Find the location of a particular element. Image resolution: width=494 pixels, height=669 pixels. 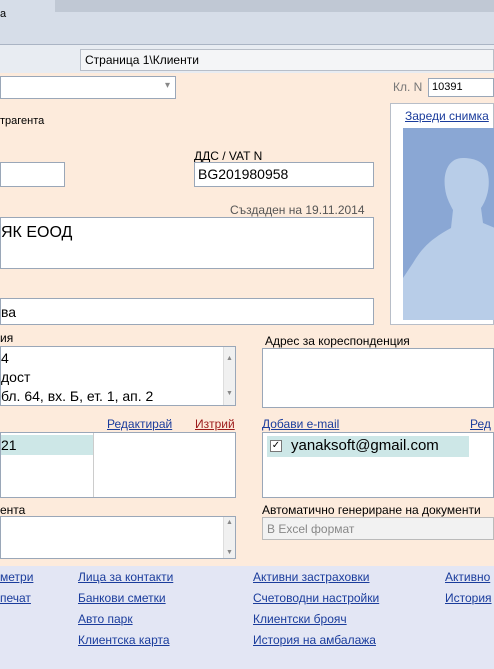

field-left is located at coordinates (32, 174).